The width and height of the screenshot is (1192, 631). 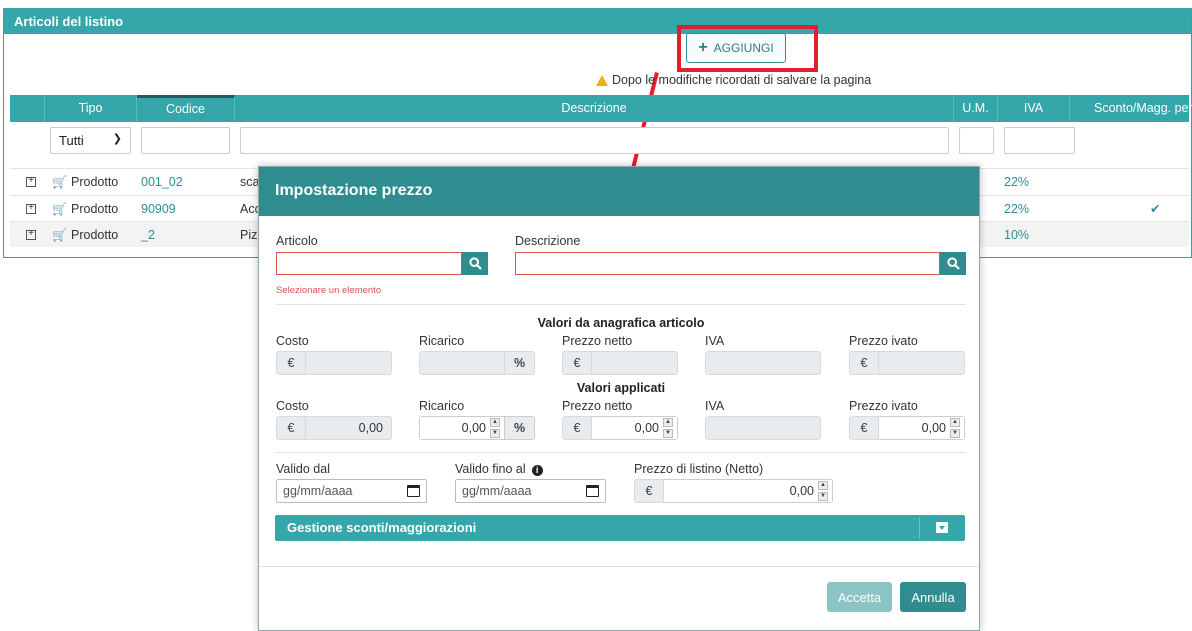 What do you see at coordinates (318, 491) in the screenshot?
I see `valido-dal-placeholder: gg/mm/aaaa` at bounding box center [318, 491].